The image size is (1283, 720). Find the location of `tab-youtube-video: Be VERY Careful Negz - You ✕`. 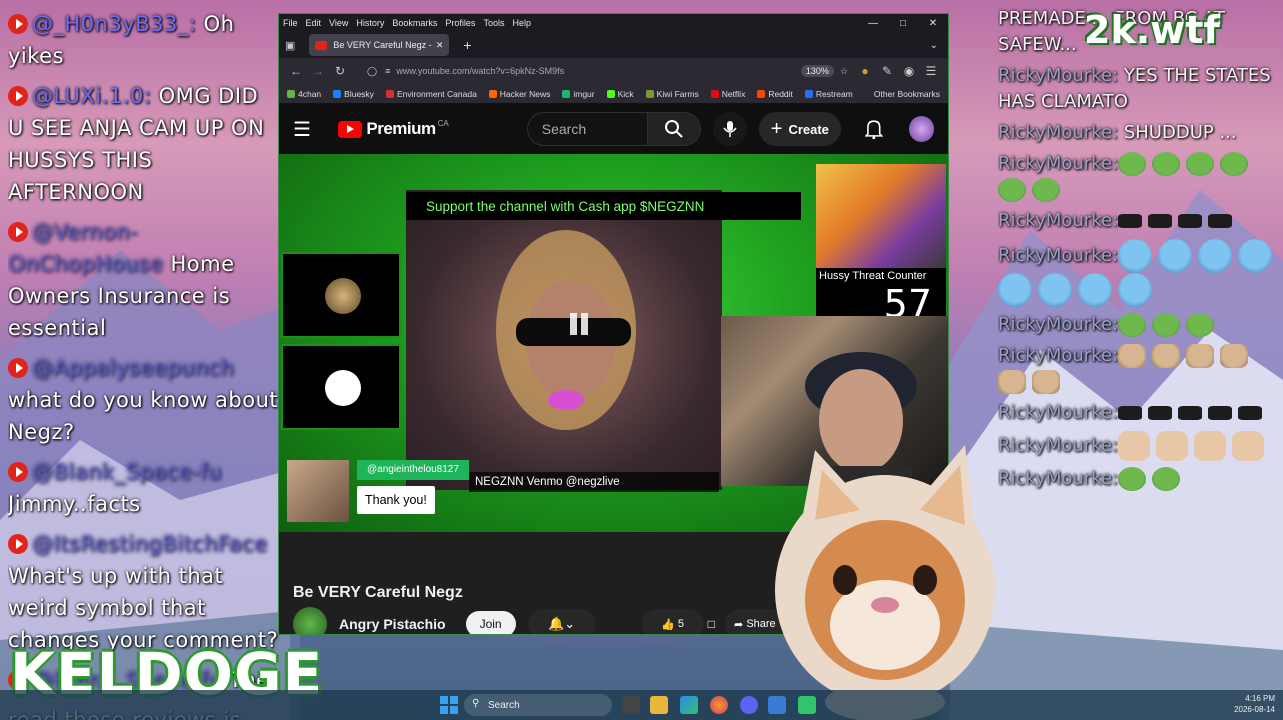

tab-youtube-video: Be VERY Careful Negz - You ✕ is located at coordinates (379, 45).